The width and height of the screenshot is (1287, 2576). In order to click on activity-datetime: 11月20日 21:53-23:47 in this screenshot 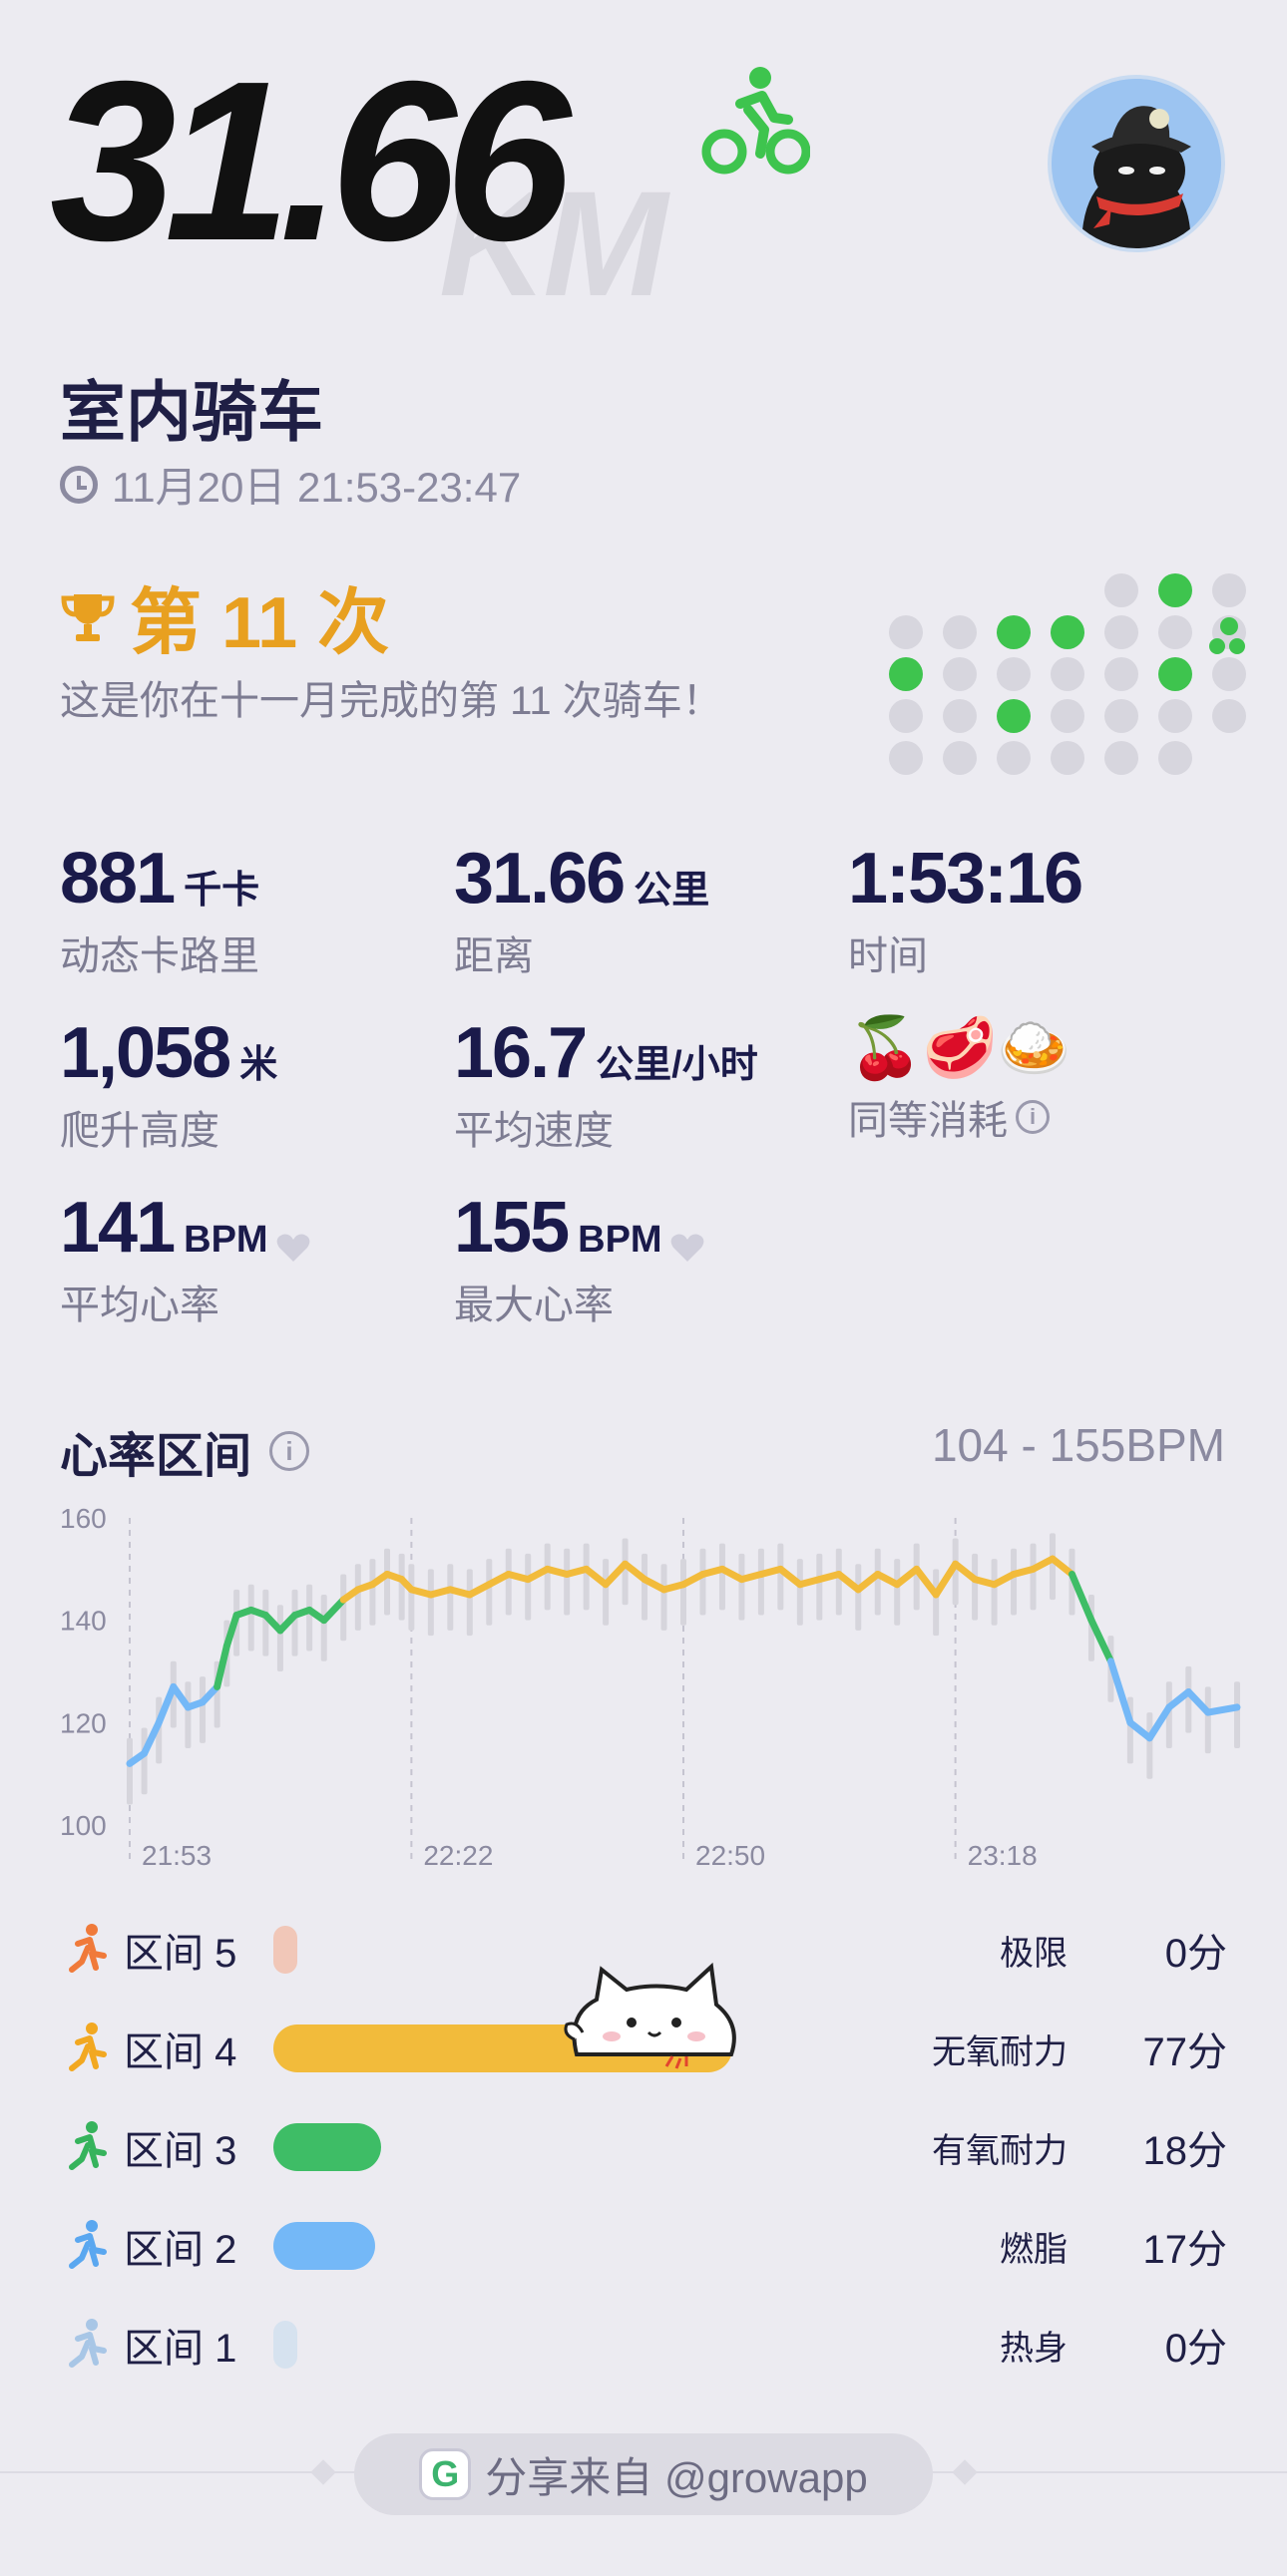, I will do `click(290, 485)`.